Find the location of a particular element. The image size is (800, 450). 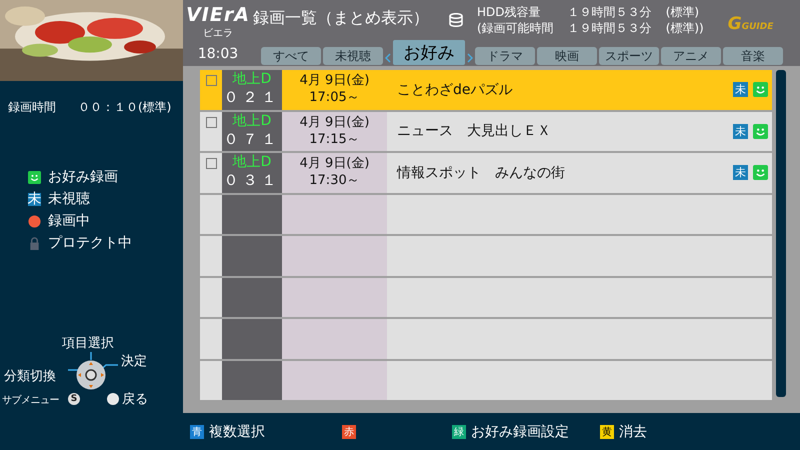

program-title: 情報スポット みんなの街 is located at coordinates (481, 173).